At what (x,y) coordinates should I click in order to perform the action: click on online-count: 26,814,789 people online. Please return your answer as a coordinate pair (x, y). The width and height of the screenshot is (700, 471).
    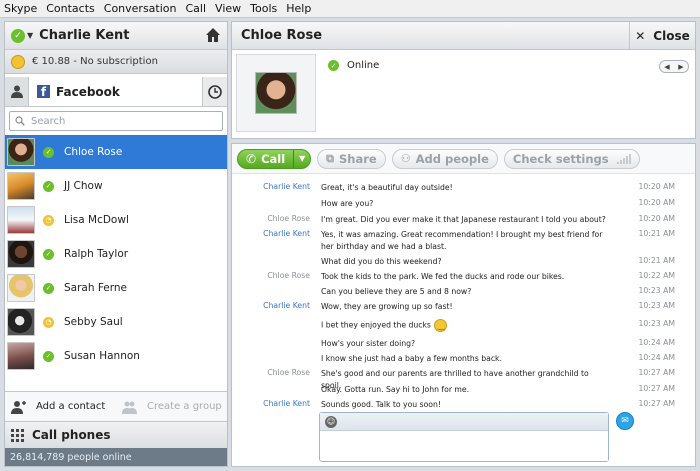
    Looking at the image, I should click on (116, 457).